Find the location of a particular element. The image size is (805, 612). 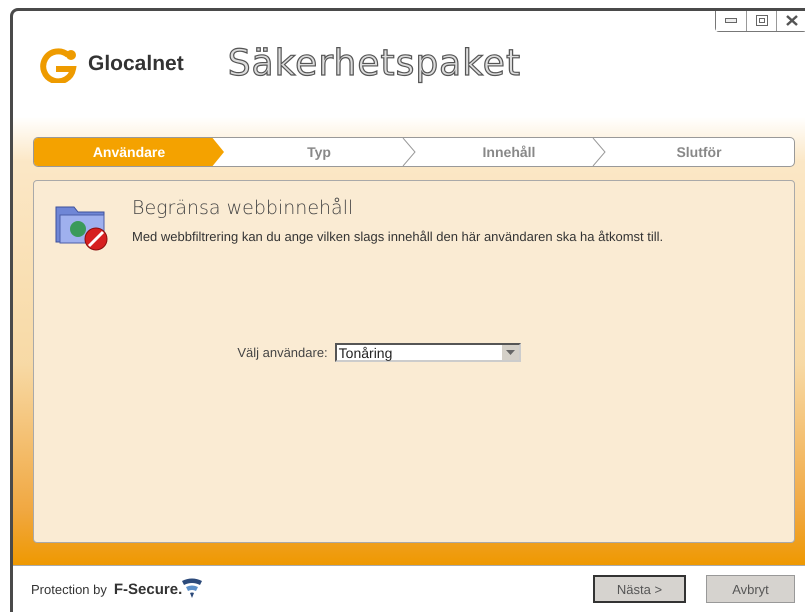

next-button: Nästa > is located at coordinates (639, 589).